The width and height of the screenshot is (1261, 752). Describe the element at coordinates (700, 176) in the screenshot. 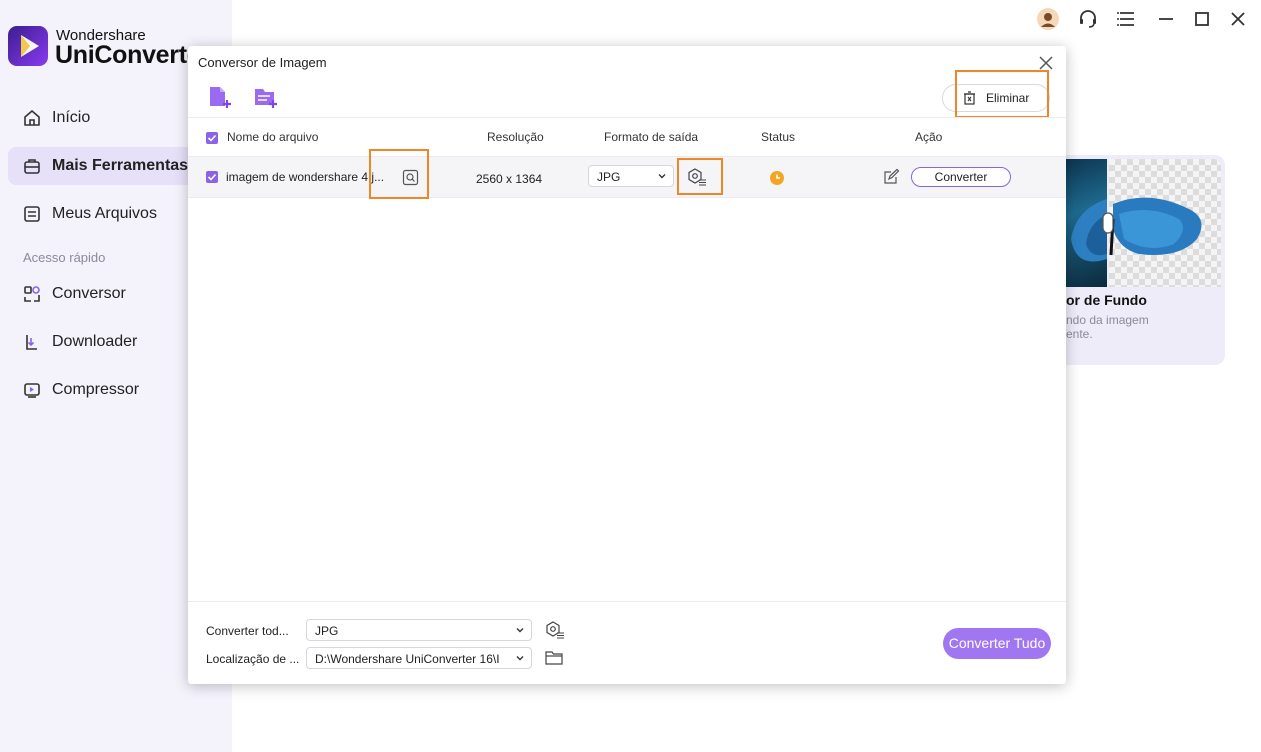

I see `highlight-box-settings` at that location.